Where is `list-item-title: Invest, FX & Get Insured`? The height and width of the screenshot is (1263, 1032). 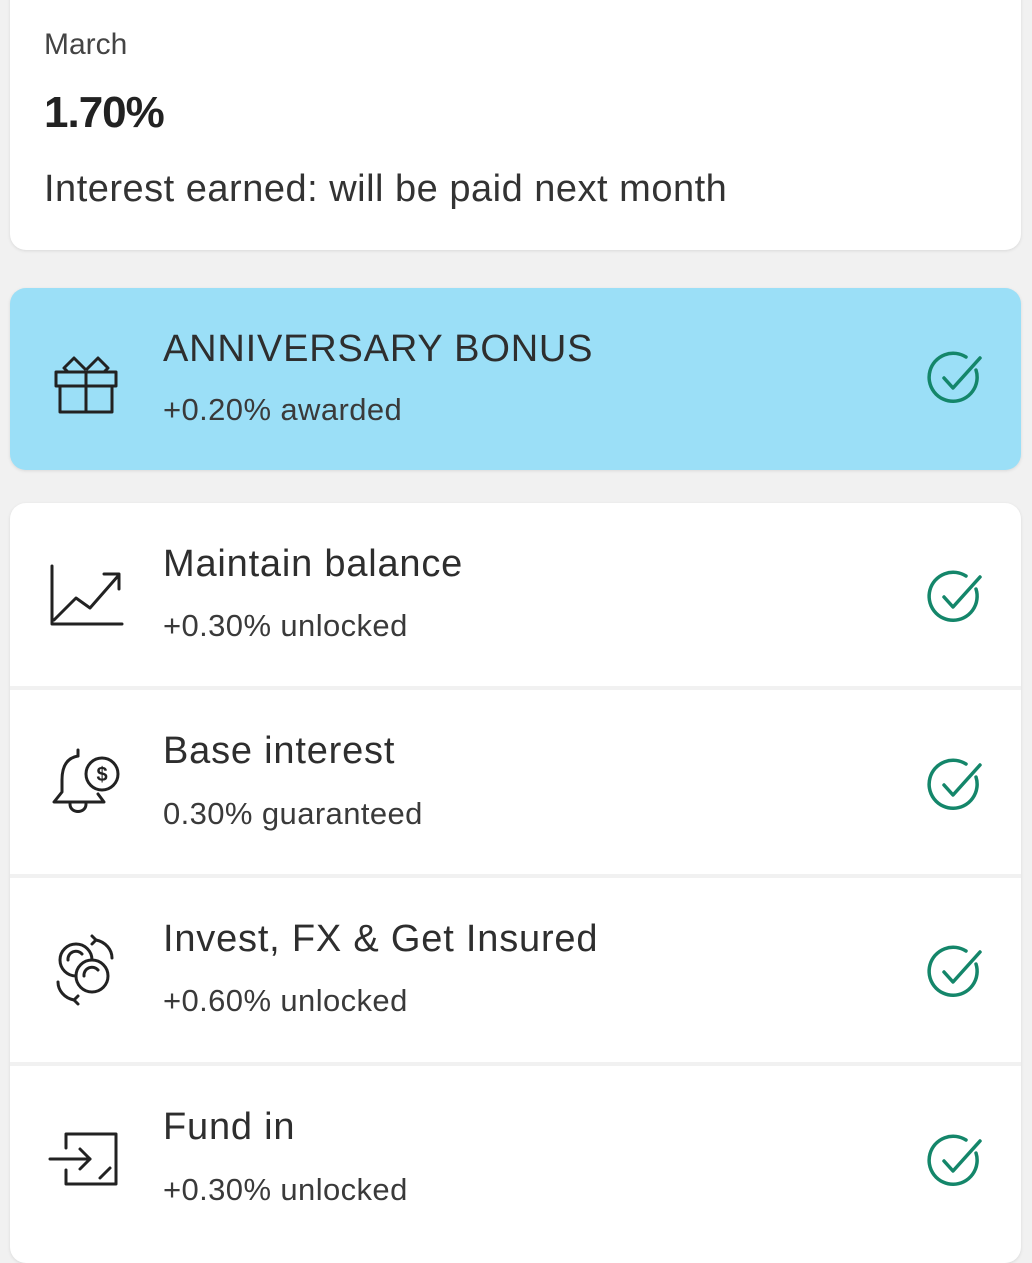 list-item-title: Invest, FX & Get Insured is located at coordinates (381, 939).